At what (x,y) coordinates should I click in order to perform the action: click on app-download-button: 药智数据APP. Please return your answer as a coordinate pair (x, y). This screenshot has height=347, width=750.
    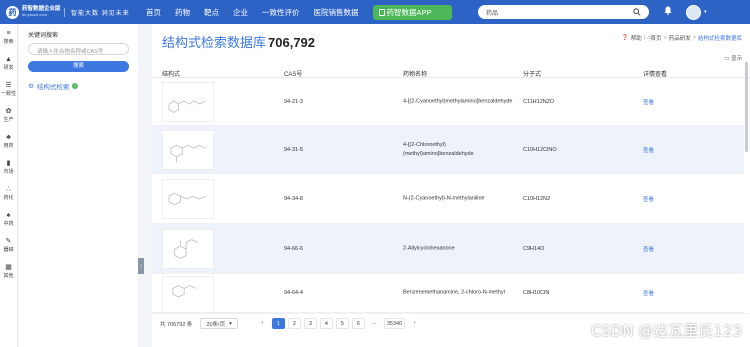
    Looking at the image, I should click on (412, 12).